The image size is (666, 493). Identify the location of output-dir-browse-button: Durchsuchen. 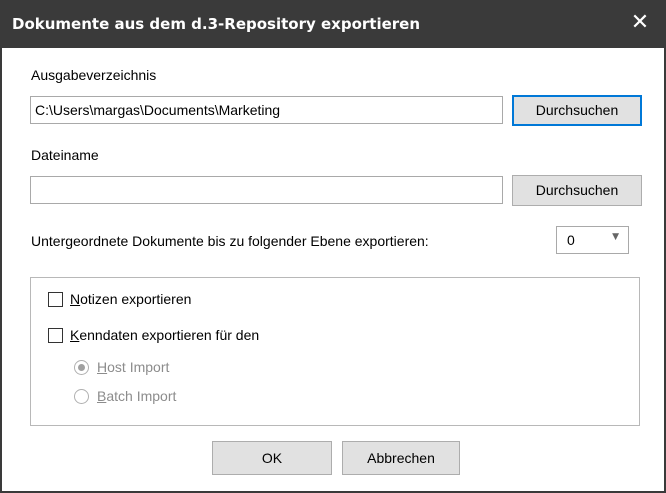
(577, 110).